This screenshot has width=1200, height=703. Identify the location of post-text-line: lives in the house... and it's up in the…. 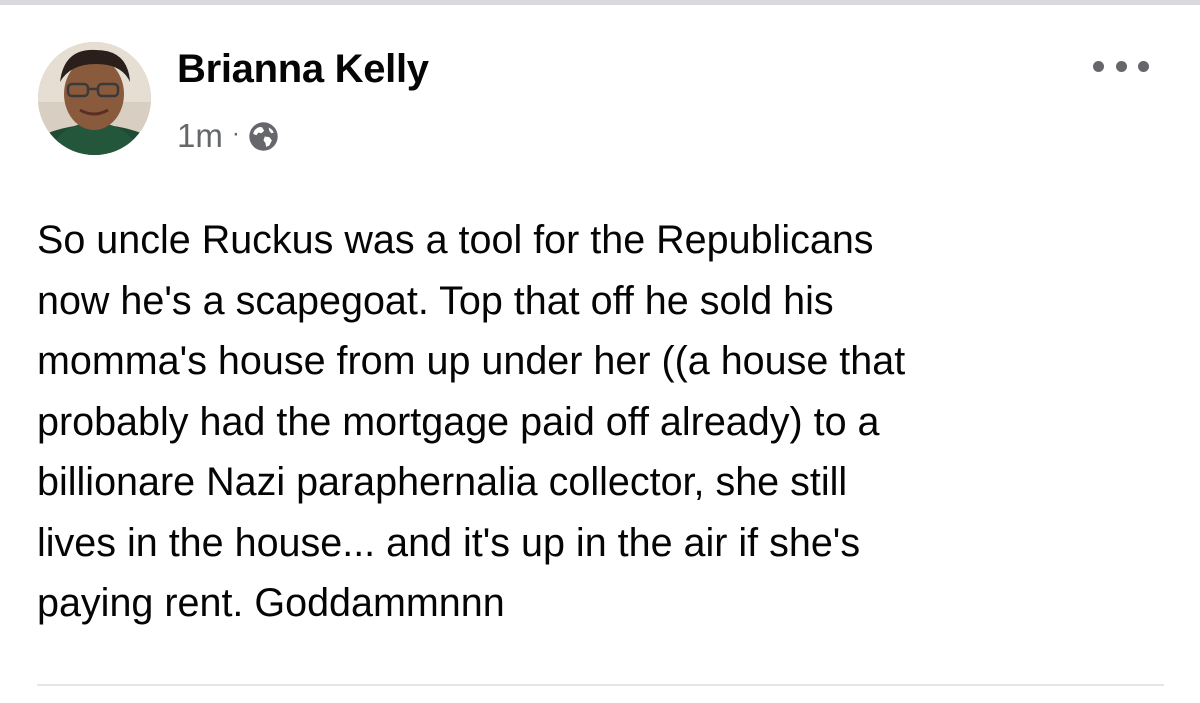
(449, 542).